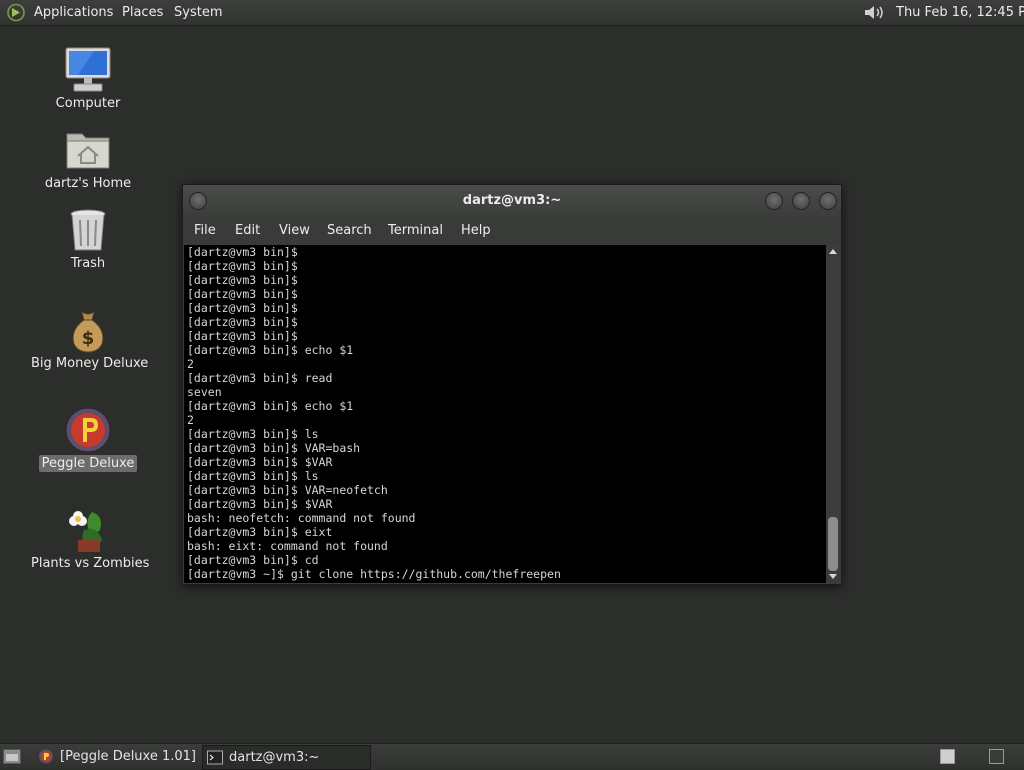 This screenshot has height=770, width=1024. I want to click on terminal-line: seven, so click(204, 392).